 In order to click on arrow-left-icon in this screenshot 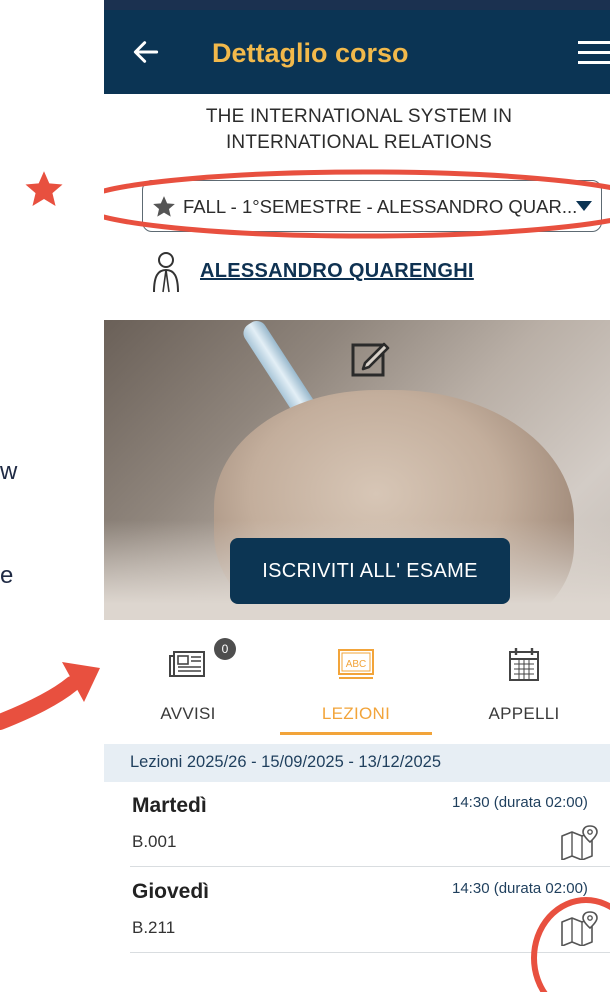, I will do `click(146, 52)`.